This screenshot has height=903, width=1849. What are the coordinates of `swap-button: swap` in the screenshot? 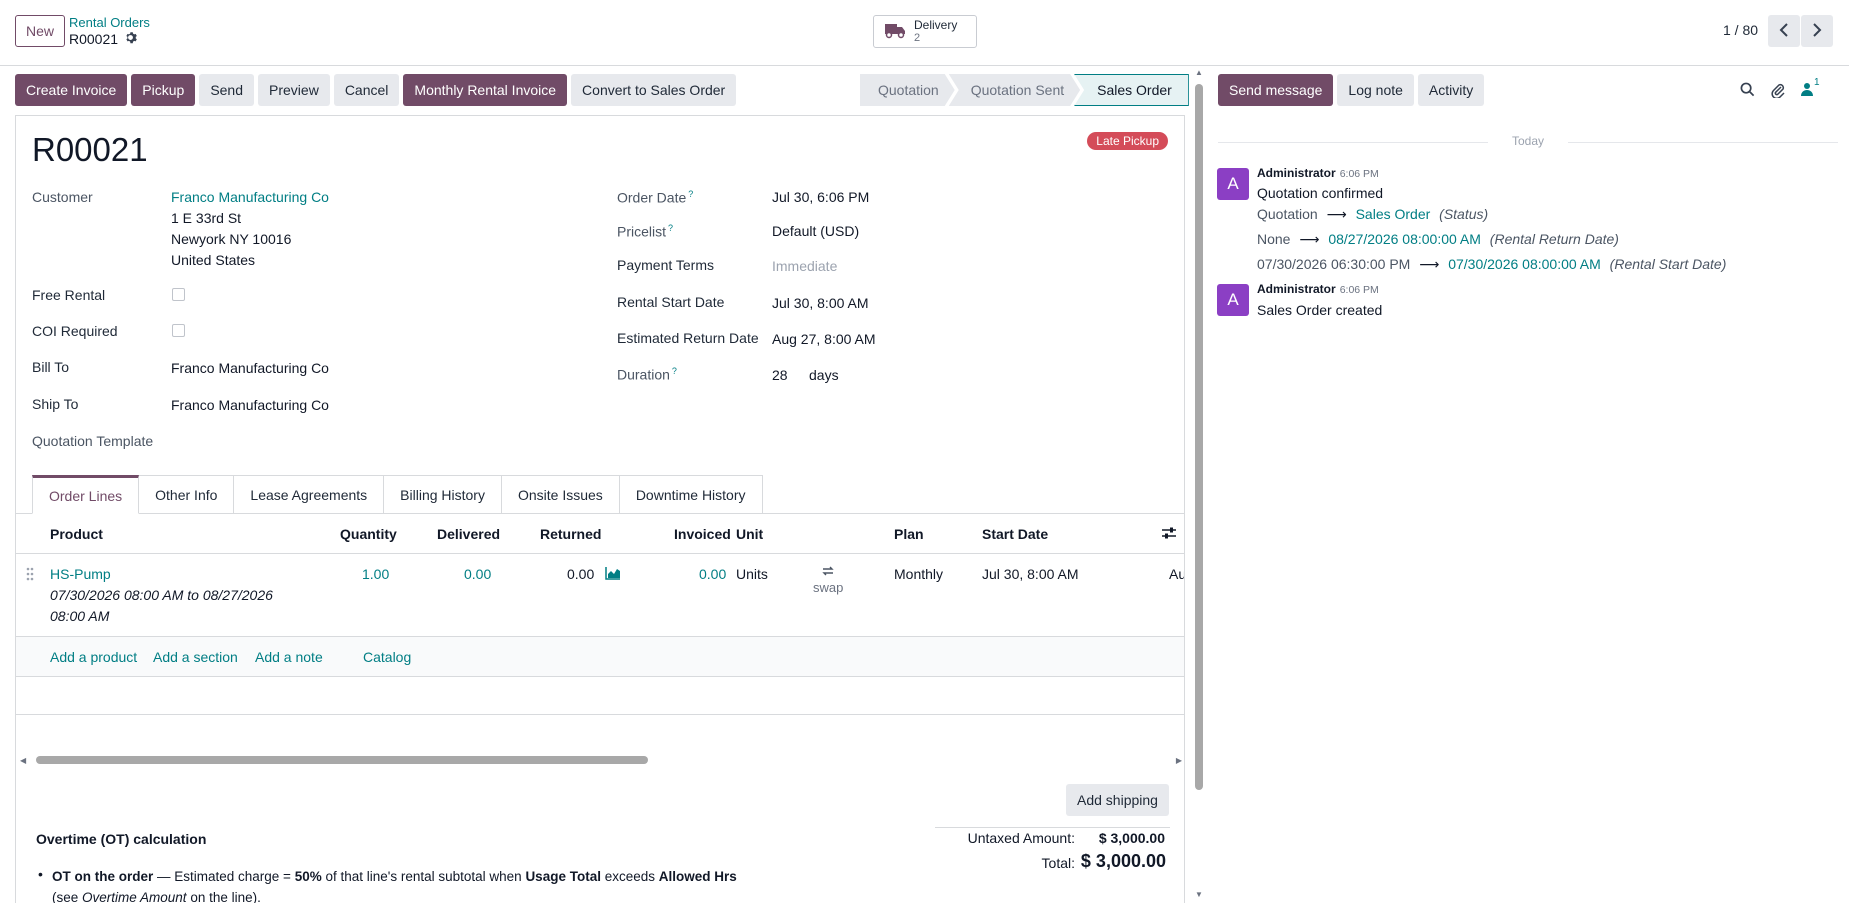 It's located at (828, 579).